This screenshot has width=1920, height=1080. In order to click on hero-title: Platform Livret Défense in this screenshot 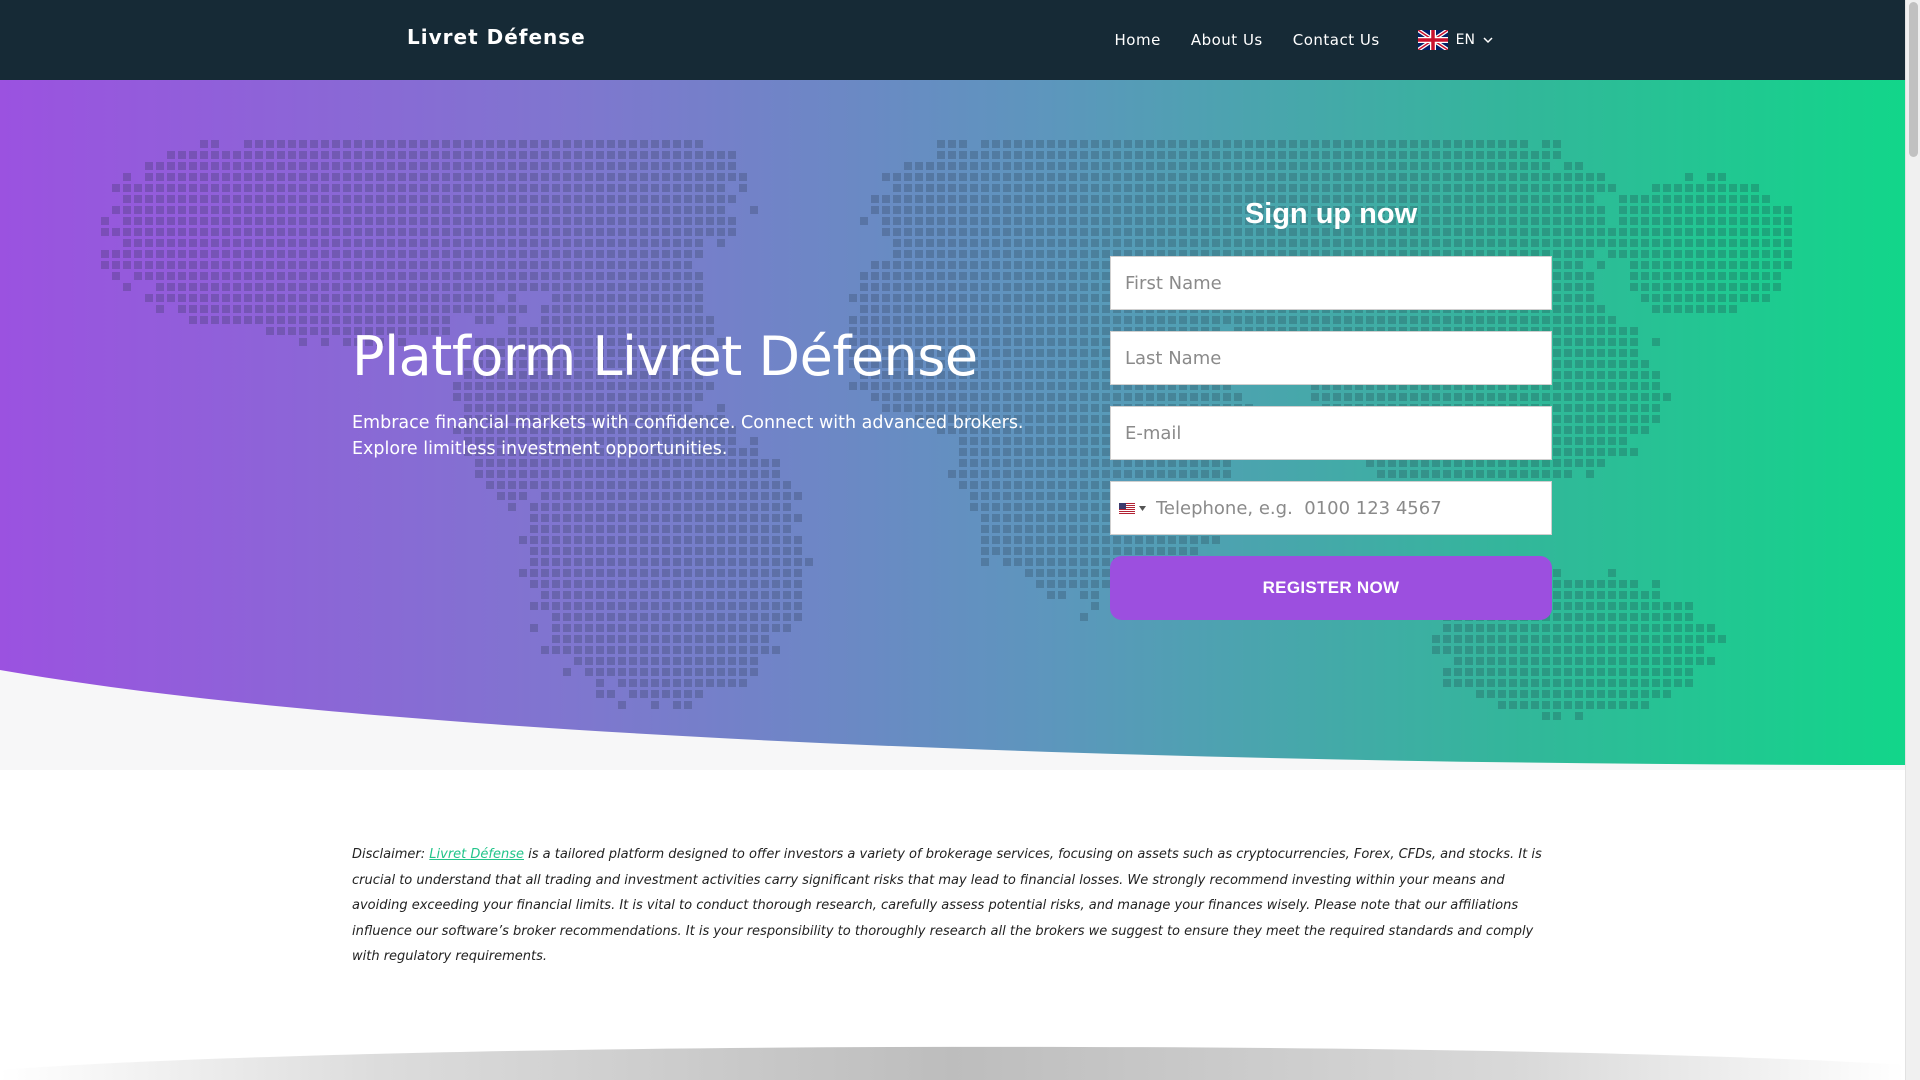, I will do `click(665, 356)`.